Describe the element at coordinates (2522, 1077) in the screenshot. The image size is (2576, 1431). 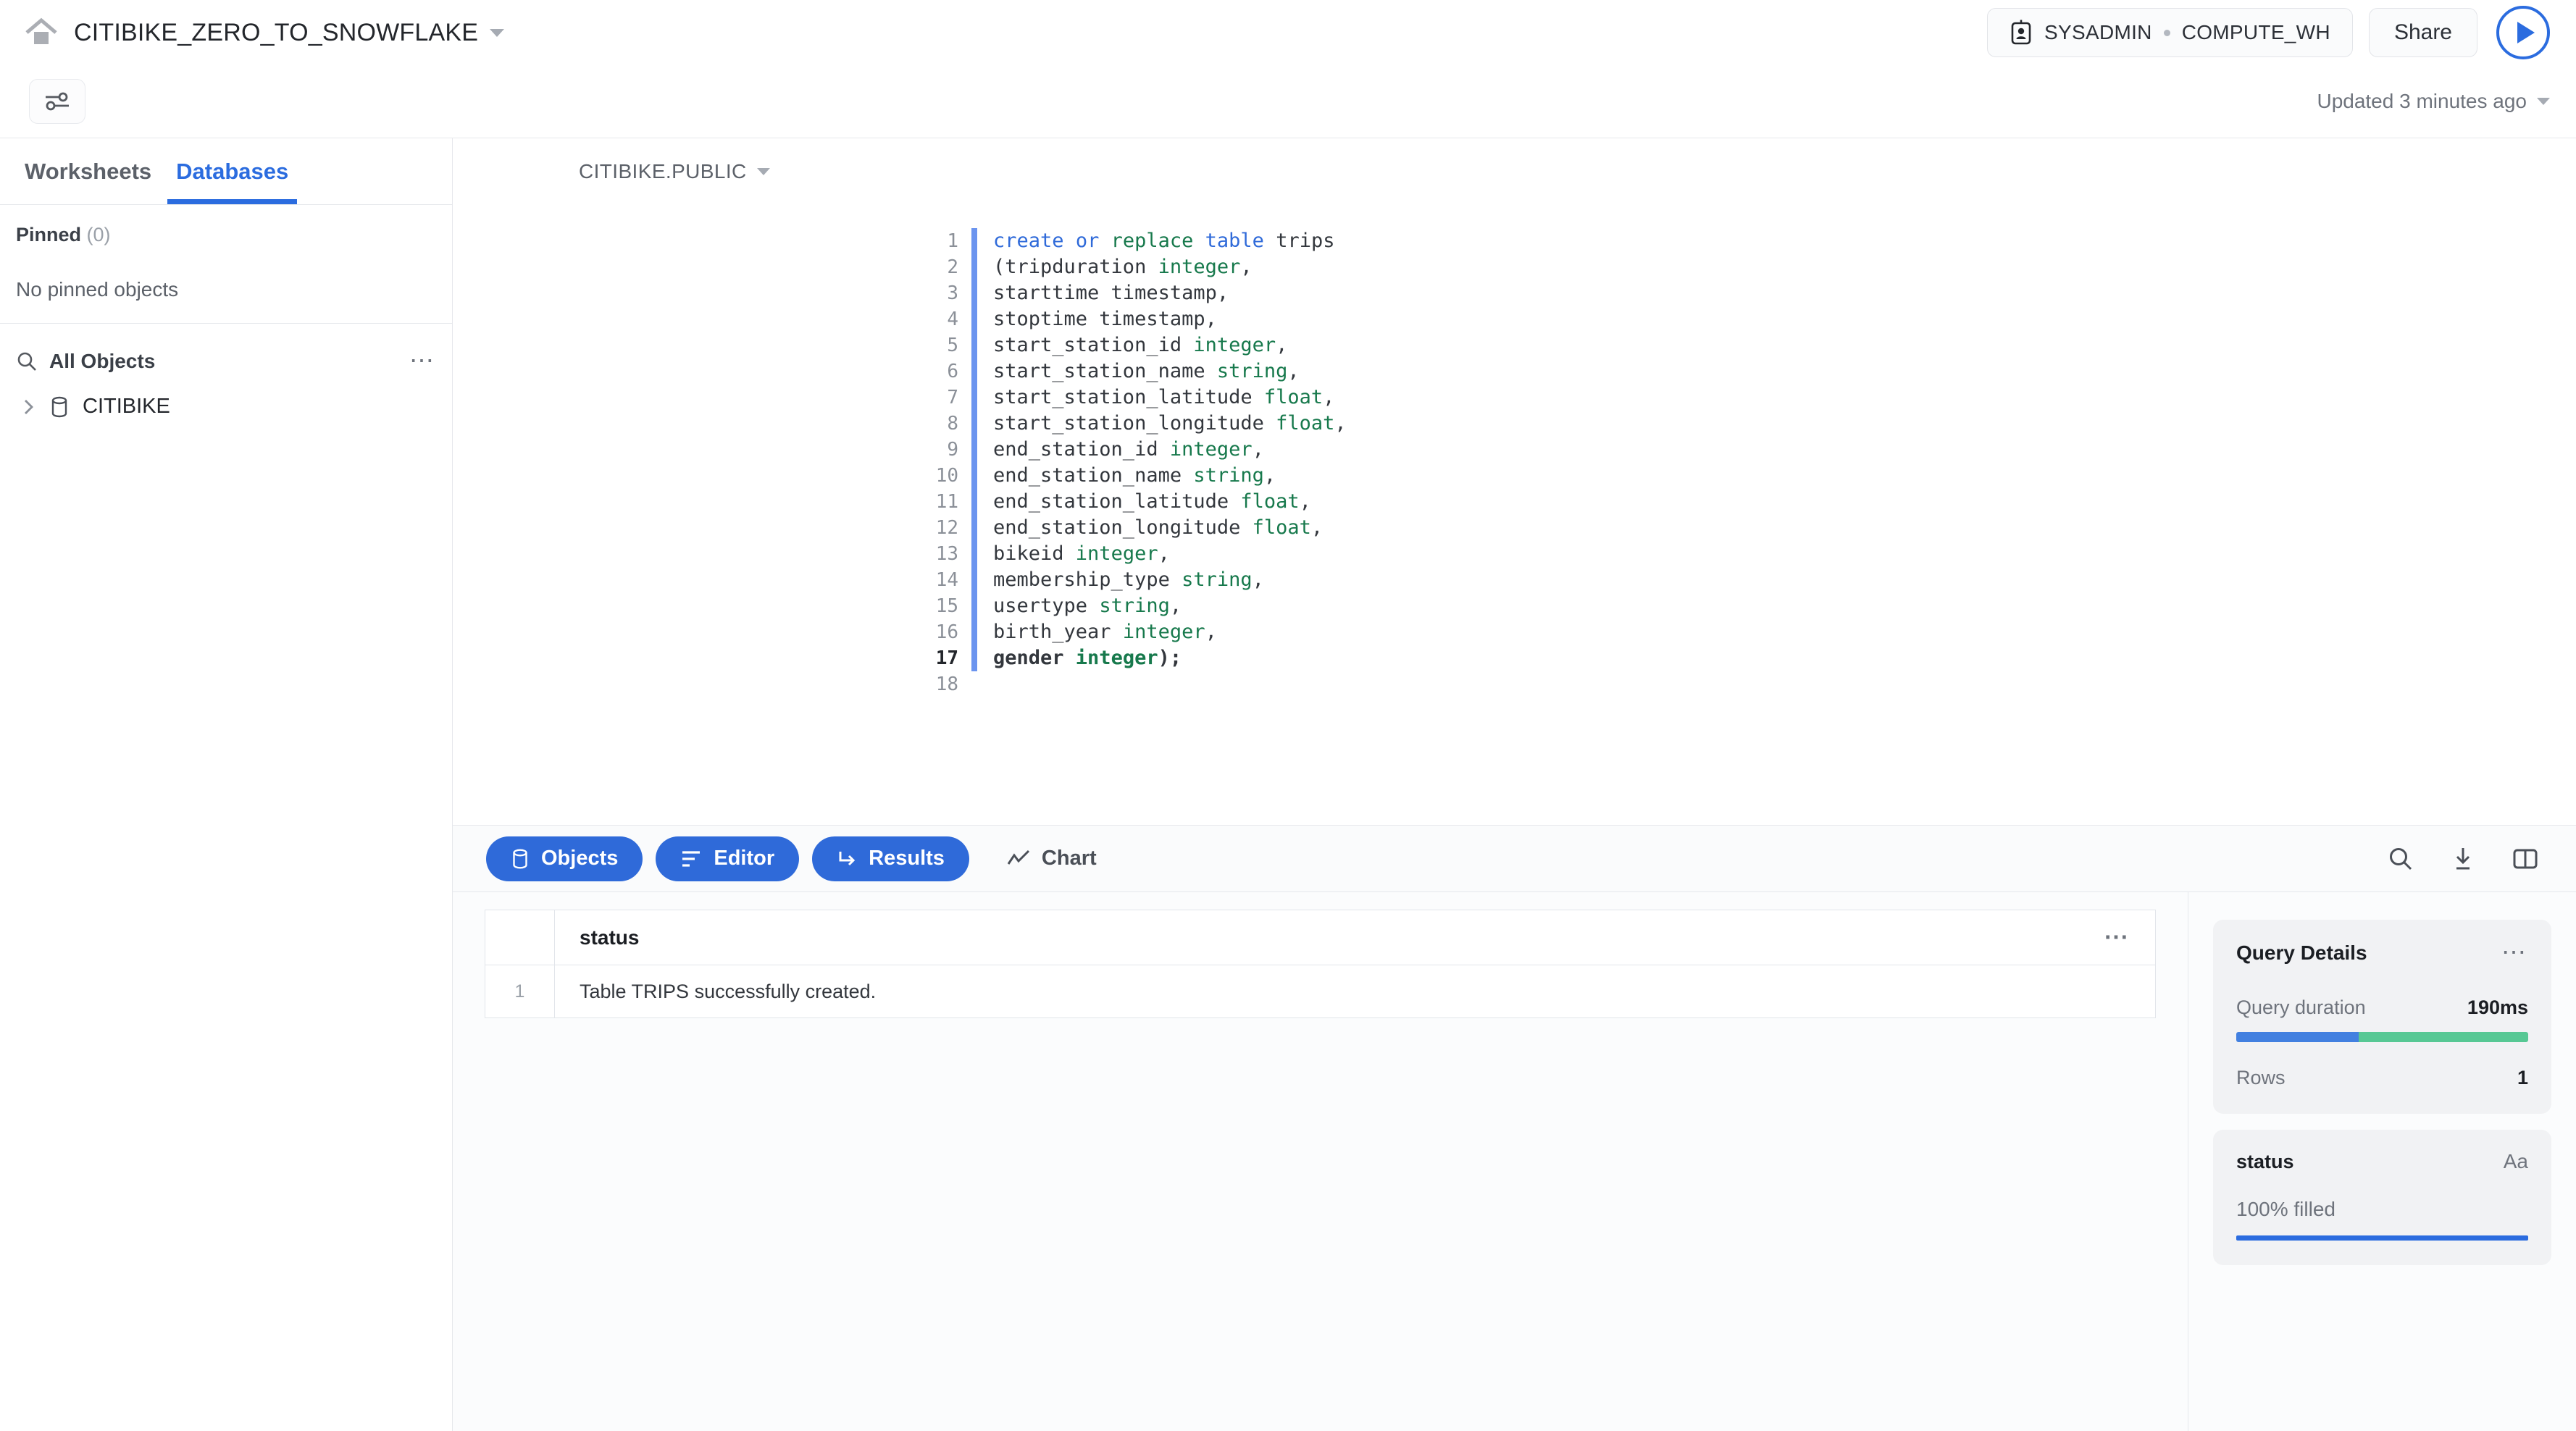
I see `rows-value: 1` at that location.